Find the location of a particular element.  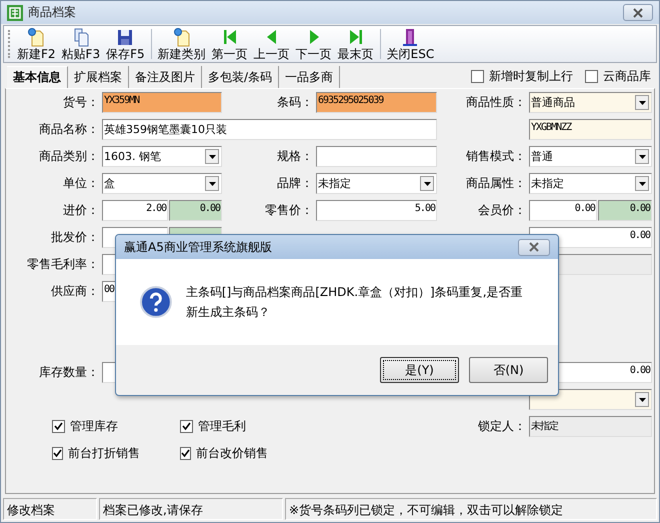

field-label: 条码： is located at coordinates (294, 102).